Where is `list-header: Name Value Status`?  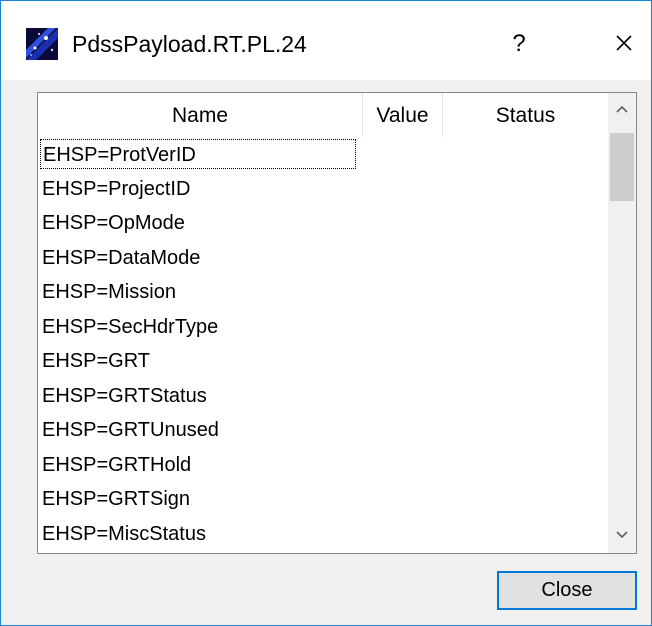
list-header: Name Value Status is located at coordinates (323, 115).